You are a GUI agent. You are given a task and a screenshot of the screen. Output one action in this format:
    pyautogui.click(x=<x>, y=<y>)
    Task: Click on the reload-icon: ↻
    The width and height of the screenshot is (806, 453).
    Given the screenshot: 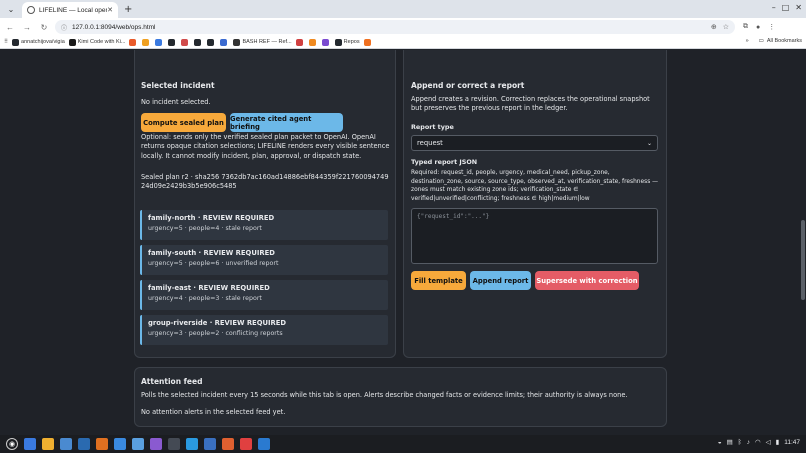 What is the action you would take?
    pyautogui.click(x=44, y=27)
    